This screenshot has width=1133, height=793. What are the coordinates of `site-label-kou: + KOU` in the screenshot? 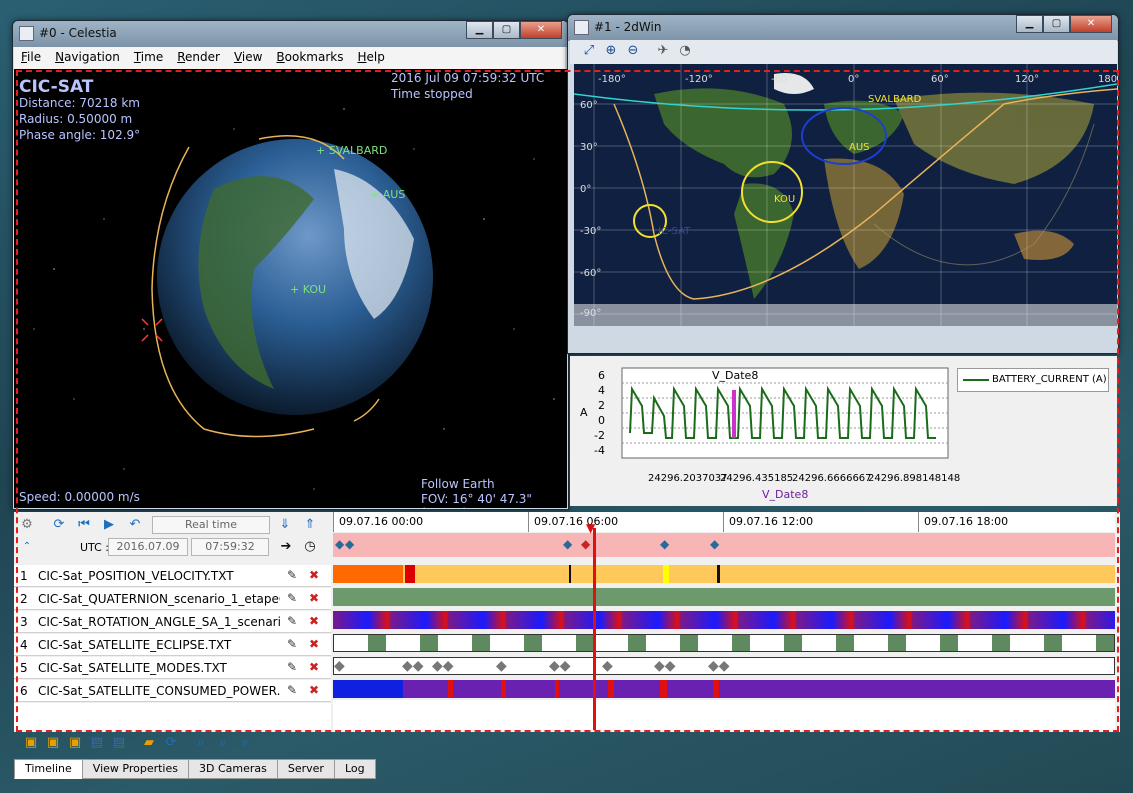 It's located at (308, 289).